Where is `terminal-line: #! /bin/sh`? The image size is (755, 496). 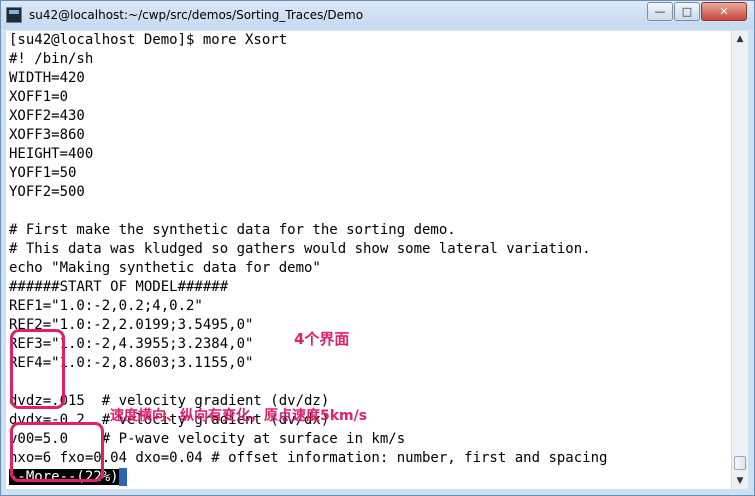 terminal-line: #! /bin/sh is located at coordinates (51, 59).